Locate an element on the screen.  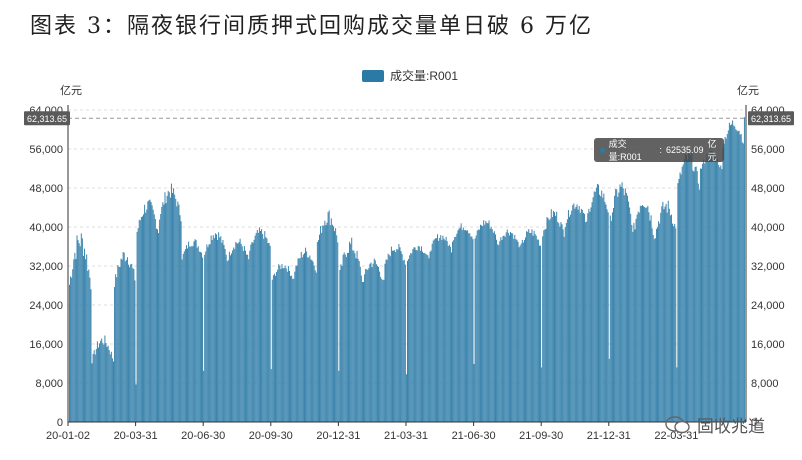
y-tick-label-left: 24,000 is located at coordinates (46, 306).